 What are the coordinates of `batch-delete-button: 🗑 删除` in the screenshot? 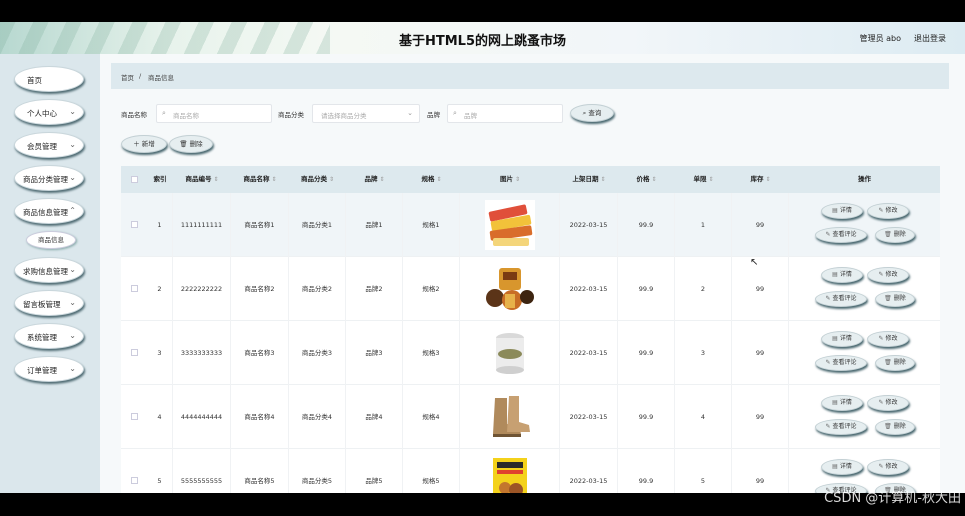 It's located at (191, 144).